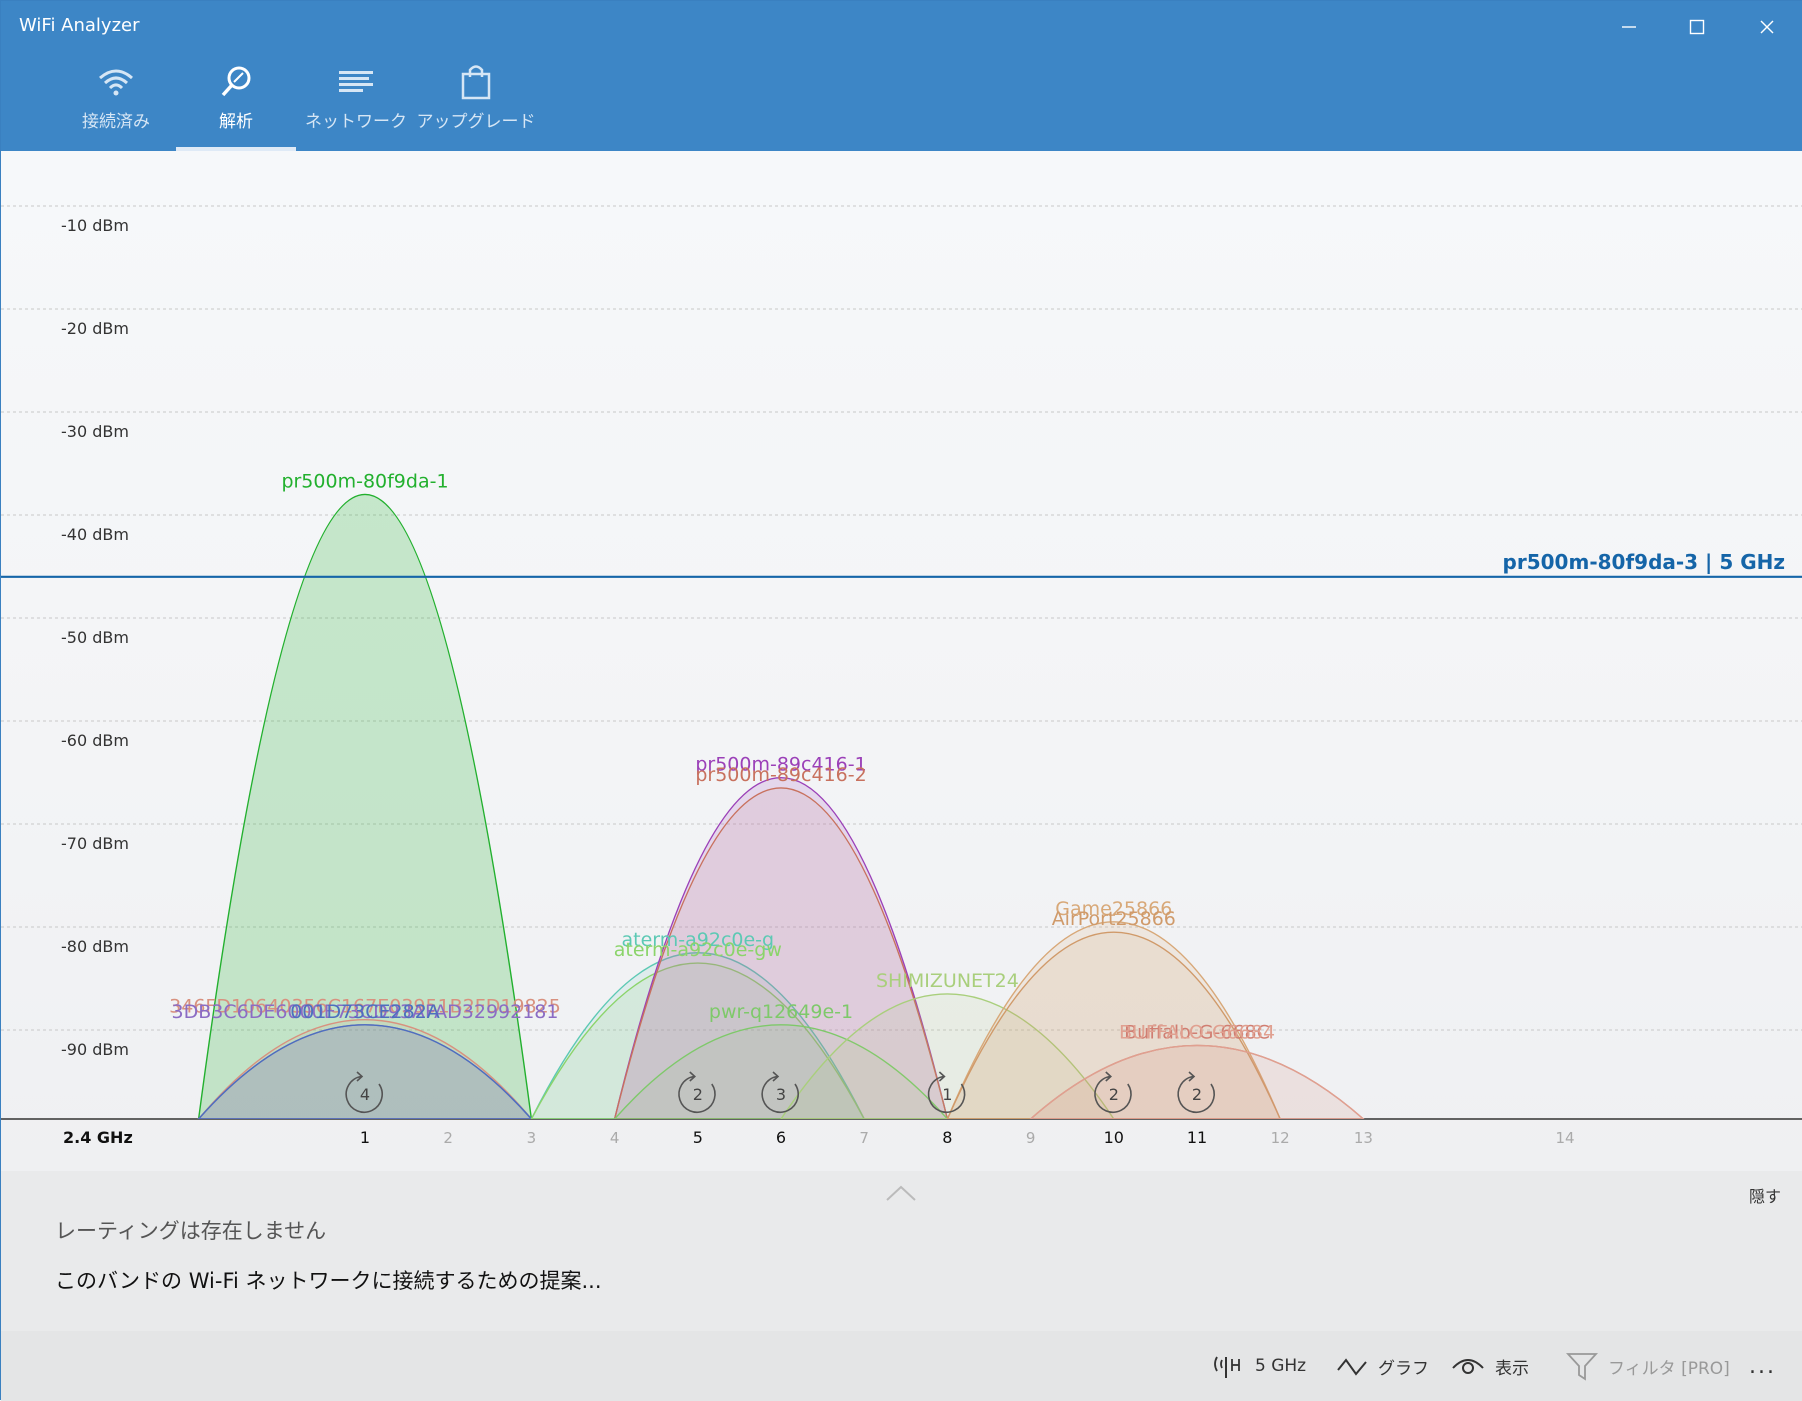 Image resolution: width=1802 pixels, height=1401 pixels. Describe the element at coordinates (95, 431) in the screenshot. I see `y-tick-label: -30 dBm` at that location.